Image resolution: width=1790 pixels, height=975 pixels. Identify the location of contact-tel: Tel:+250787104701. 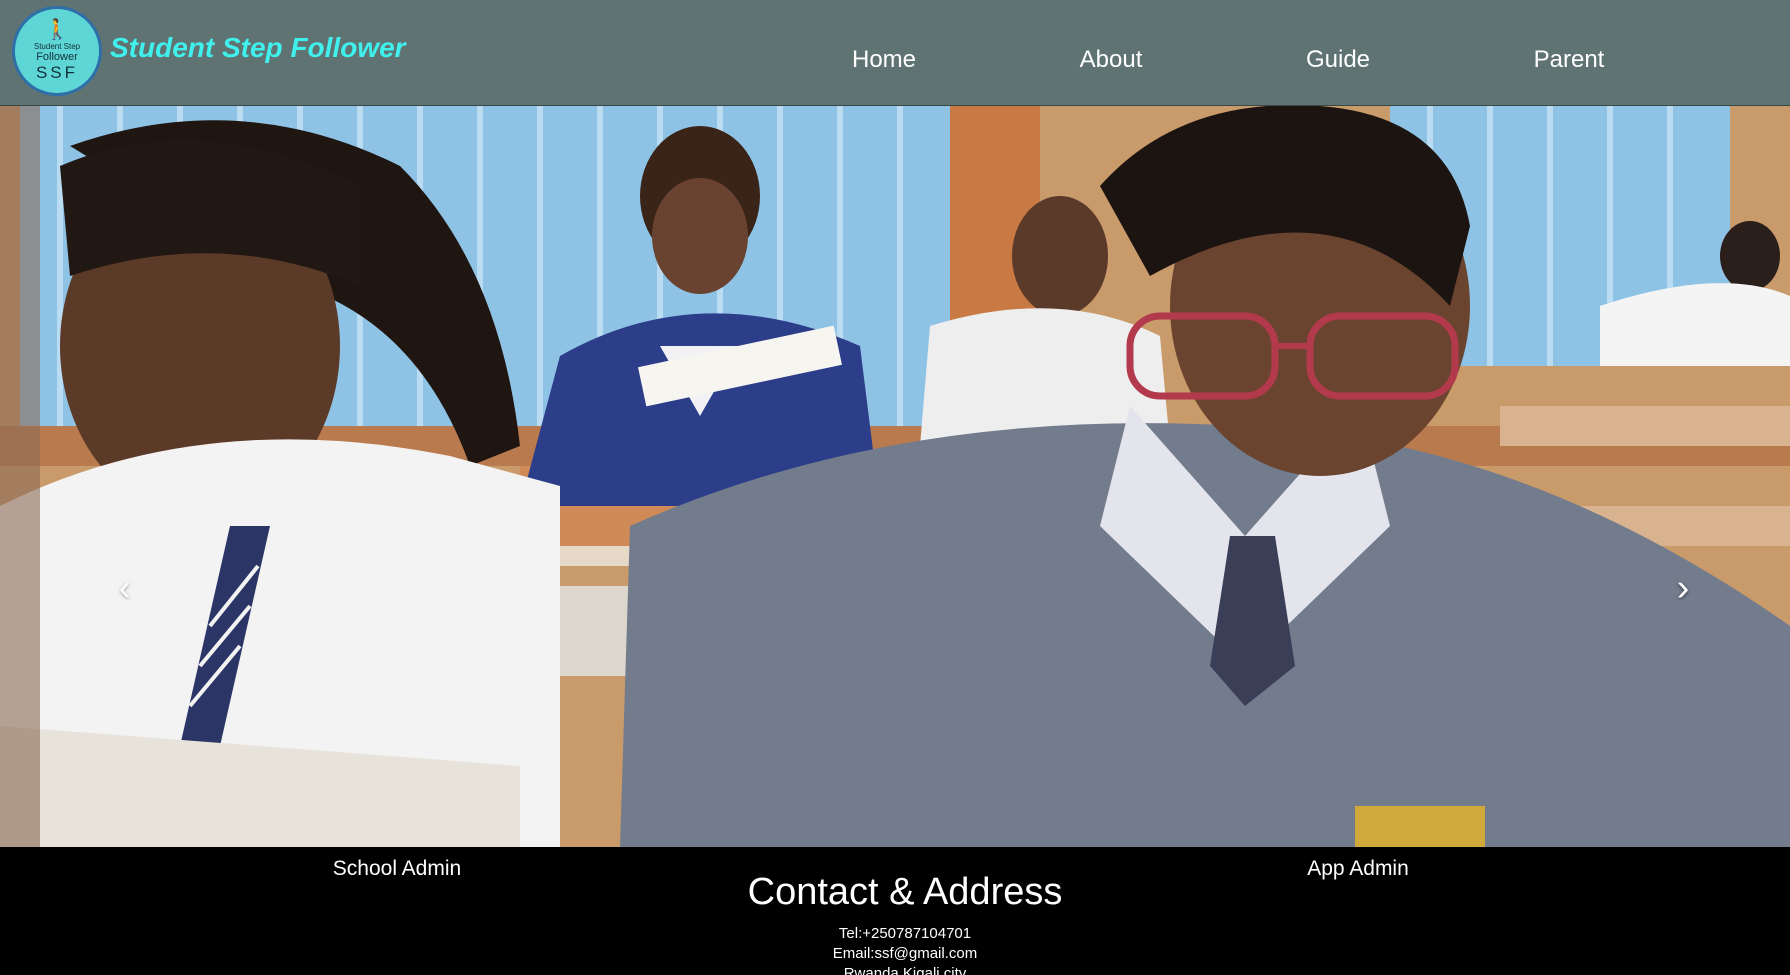
(905, 933).